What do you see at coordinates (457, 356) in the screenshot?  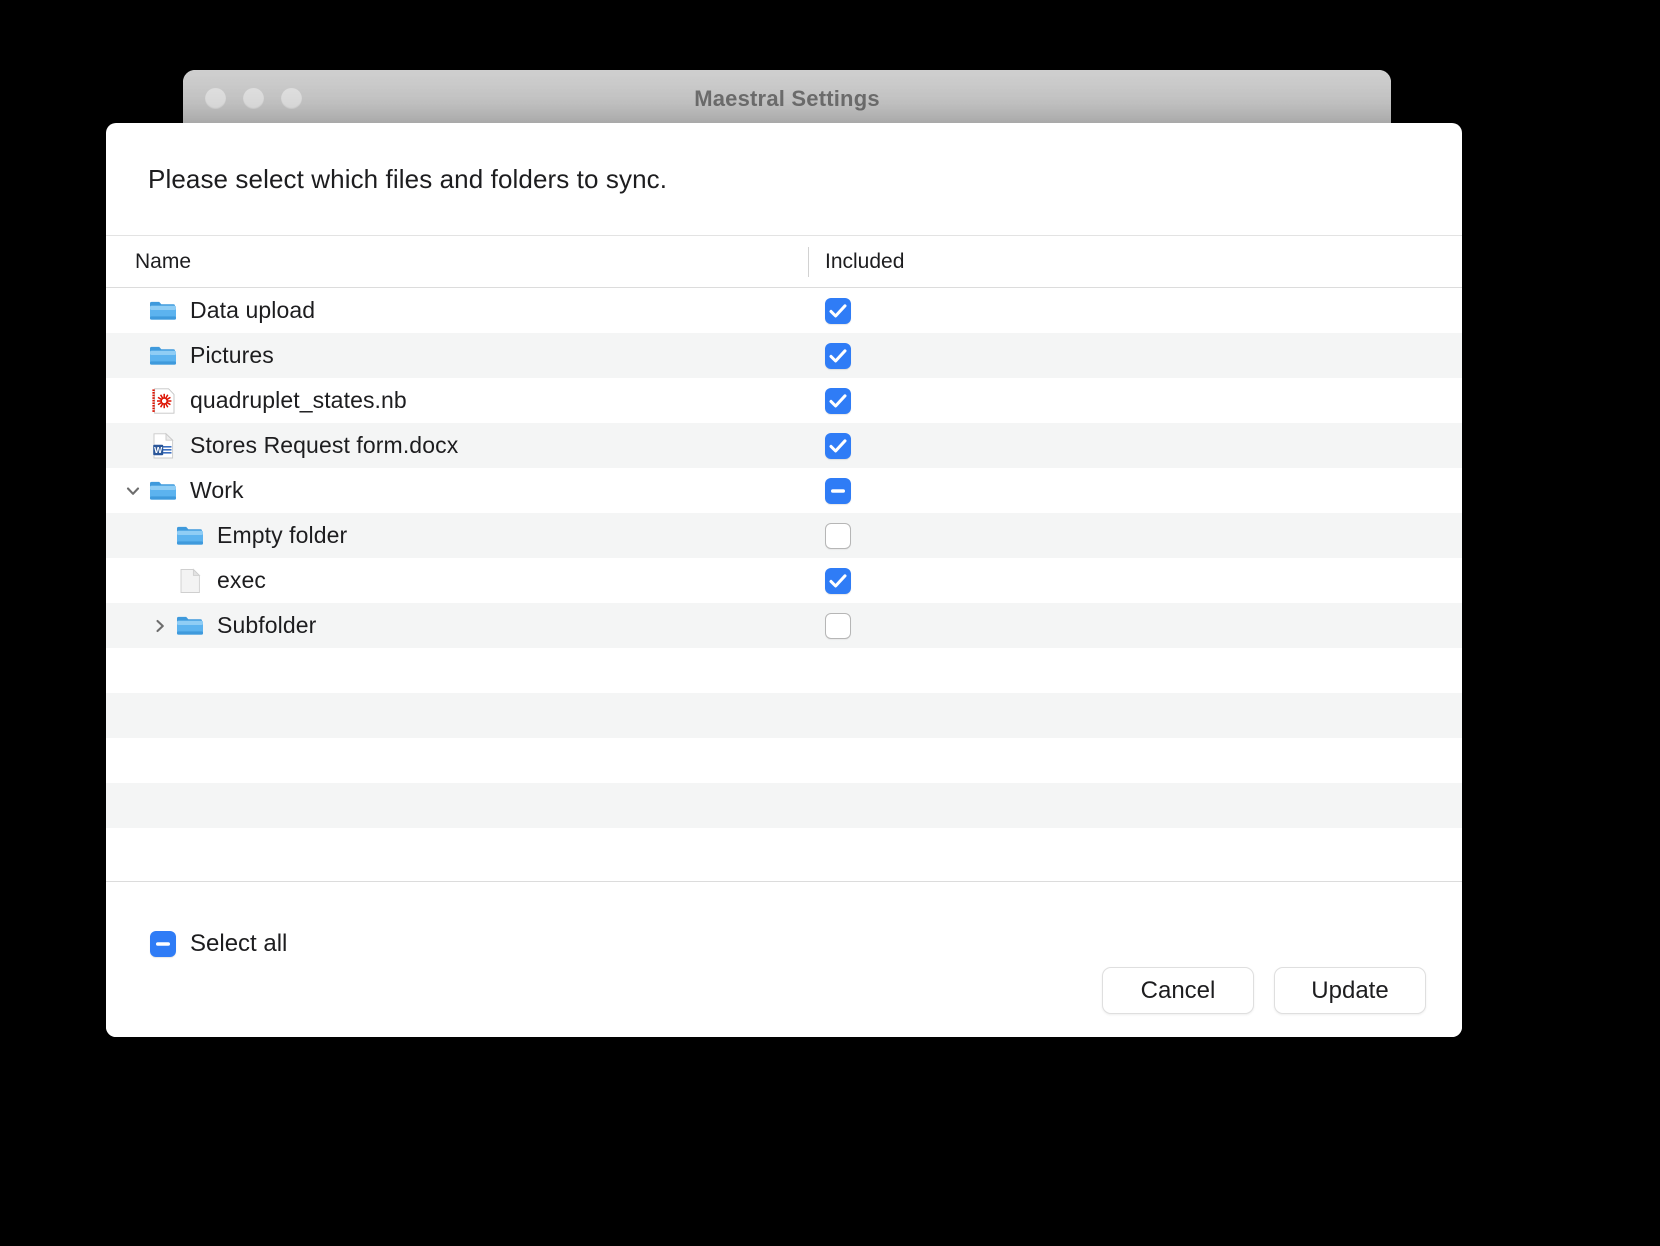 I see `row-name-cell: Pictures` at bounding box center [457, 356].